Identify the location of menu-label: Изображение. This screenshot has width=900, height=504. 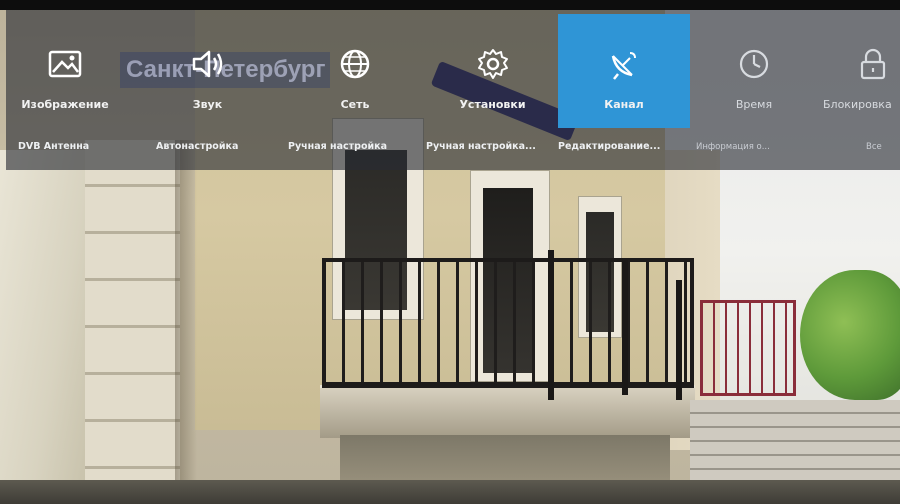
(65, 104).